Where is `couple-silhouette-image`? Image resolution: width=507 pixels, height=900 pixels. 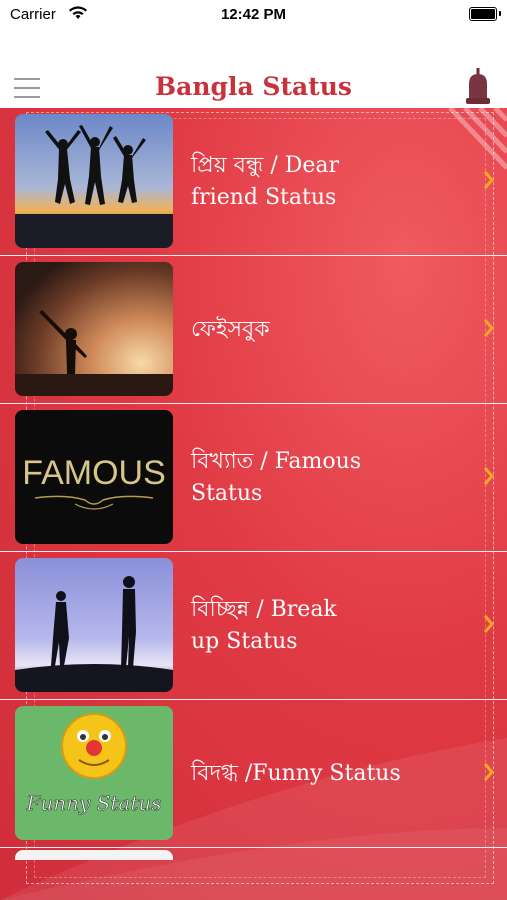 couple-silhouette-image is located at coordinates (94, 625).